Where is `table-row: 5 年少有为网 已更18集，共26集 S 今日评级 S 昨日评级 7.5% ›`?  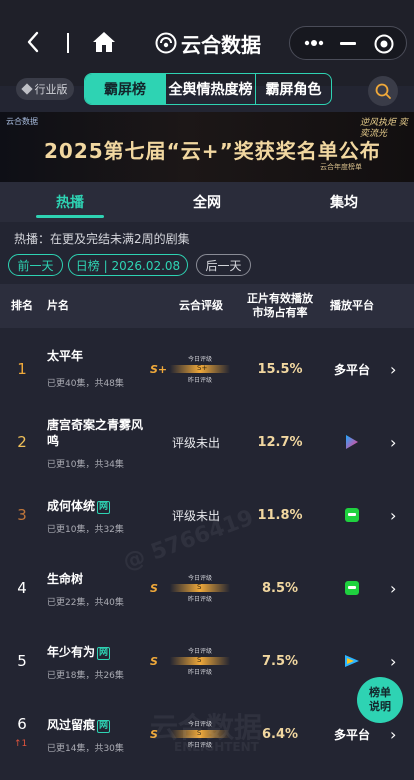
table-row: 5 年少有为网 已更18集，共26集 S 今日评级 S 昨日评级 7.5% › is located at coordinates (207, 661).